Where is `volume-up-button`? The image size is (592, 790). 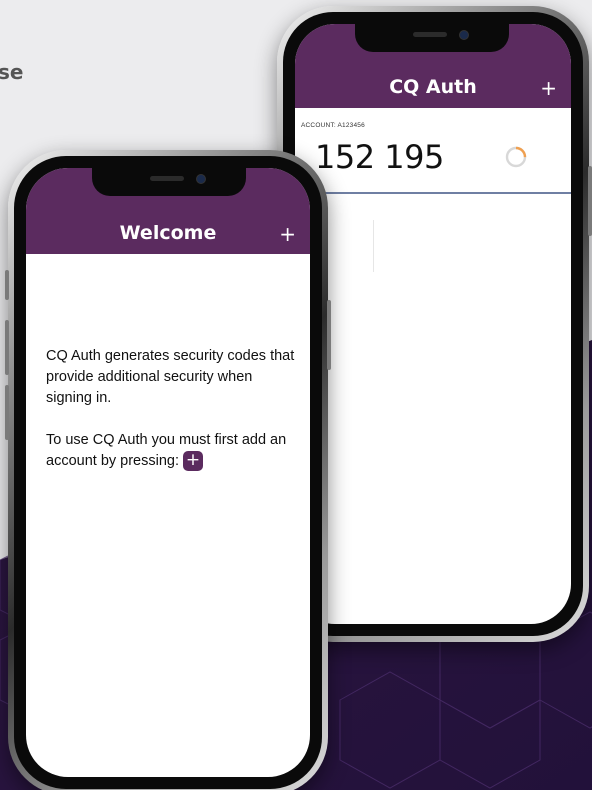 volume-up-button is located at coordinates (7, 347).